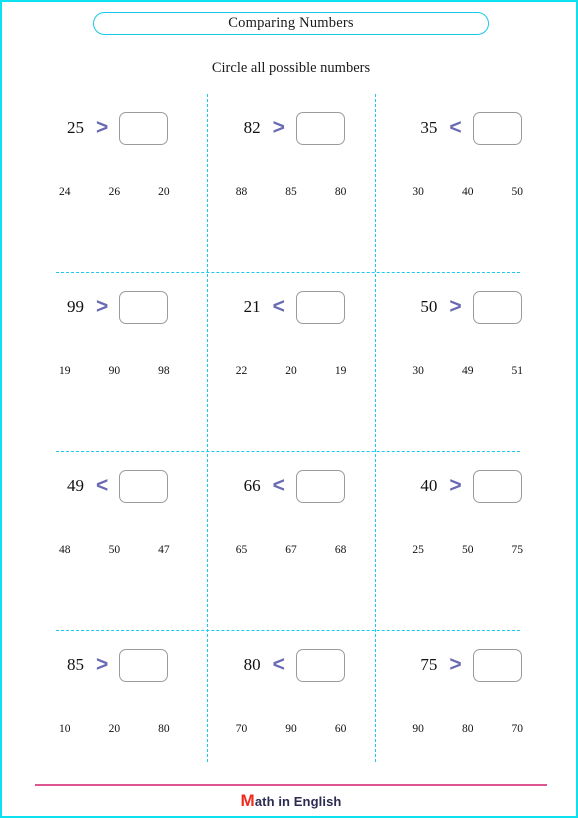 This screenshot has width=578, height=818. I want to click on option-choice: 67, so click(291, 550).